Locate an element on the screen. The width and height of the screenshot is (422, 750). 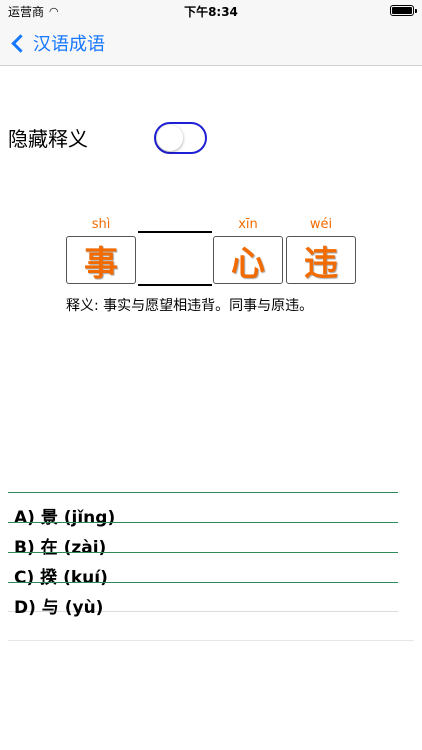
battery-icon is located at coordinates (403, 10).